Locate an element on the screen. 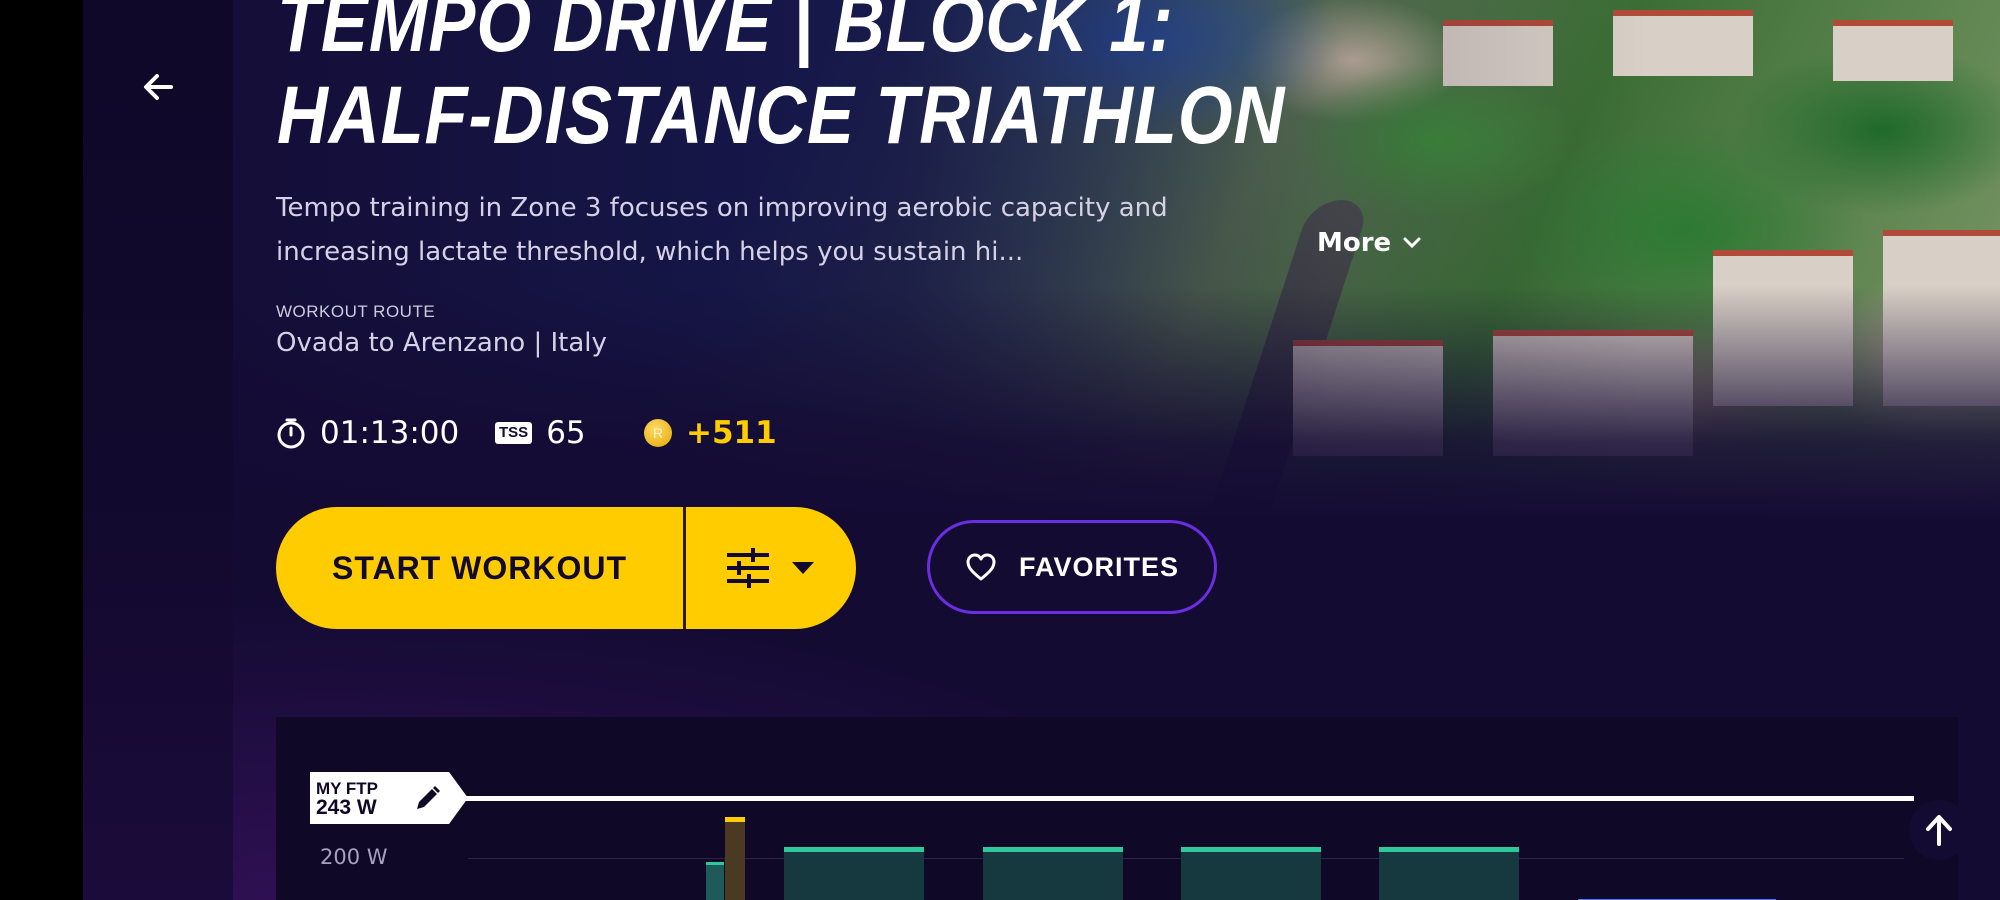  coins-value: +511 is located at coordinates (731, 433).